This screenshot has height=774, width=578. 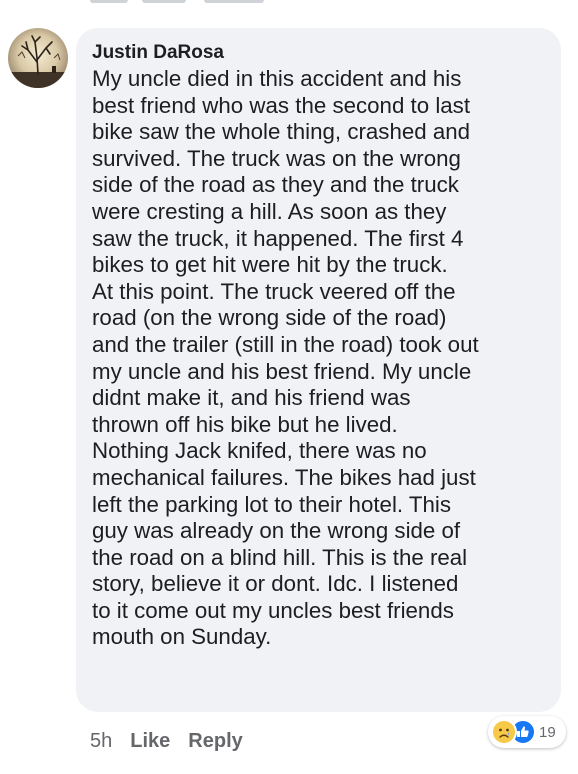 I want to click on comment-line: didnt make it, and his friend was, so click(x=251, y=398).